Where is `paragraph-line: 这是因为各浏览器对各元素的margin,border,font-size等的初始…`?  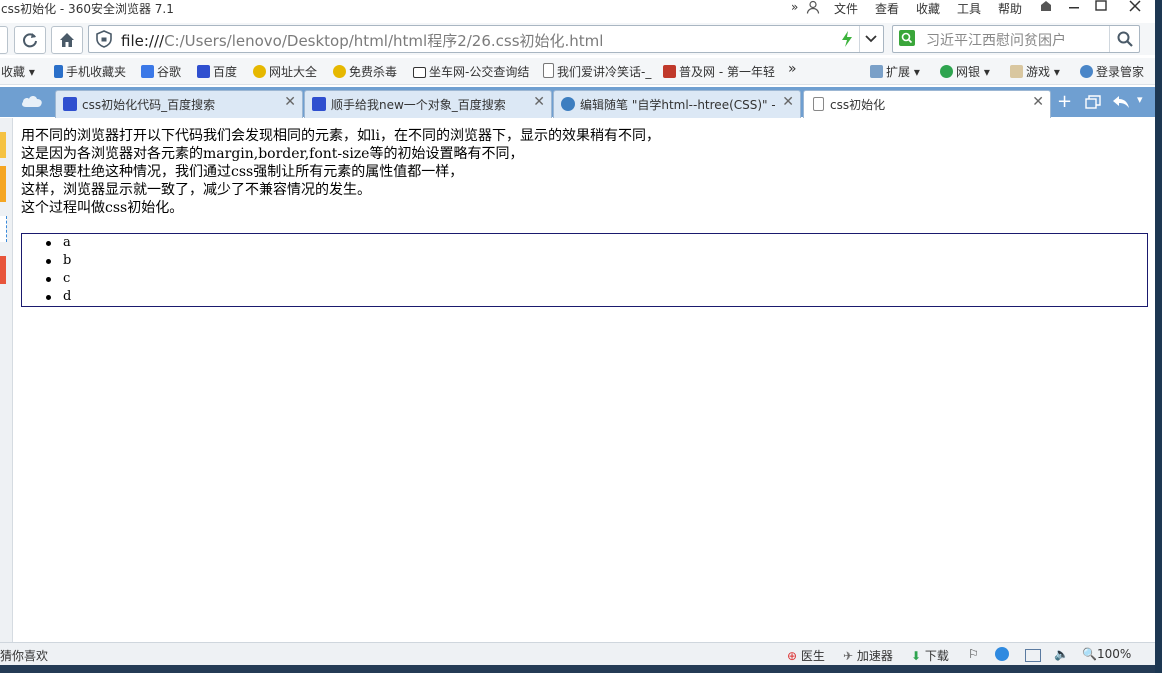
paragraph-line: 这是因为各浏览器对各元素的margin,border,font-size等的初始… is located at coordinates (272, 154).